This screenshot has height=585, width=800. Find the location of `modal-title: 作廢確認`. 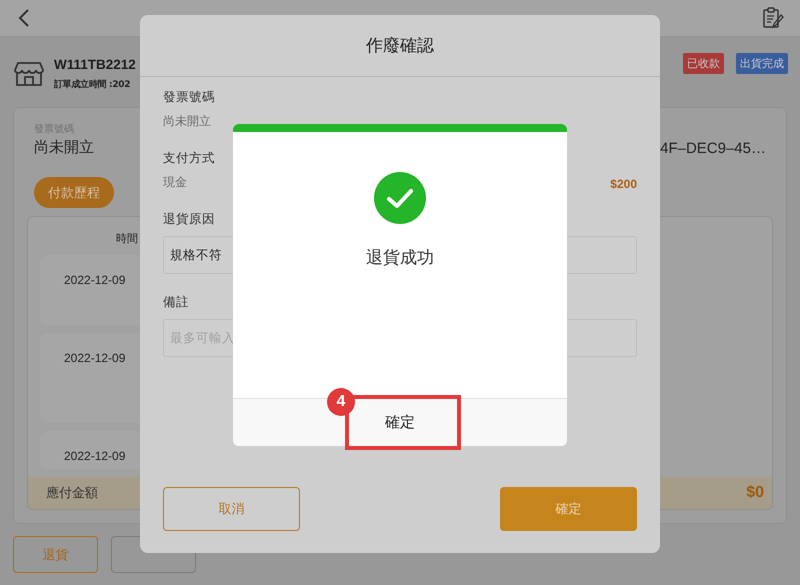

modal-title: 作廢確認 is located at coordinates (400, 46).